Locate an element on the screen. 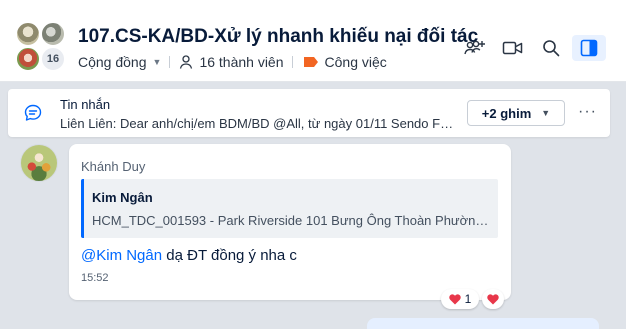 Image resolution: width=626 pixels, height=329 pixels. search-icon is located at coordinates (551, 48).